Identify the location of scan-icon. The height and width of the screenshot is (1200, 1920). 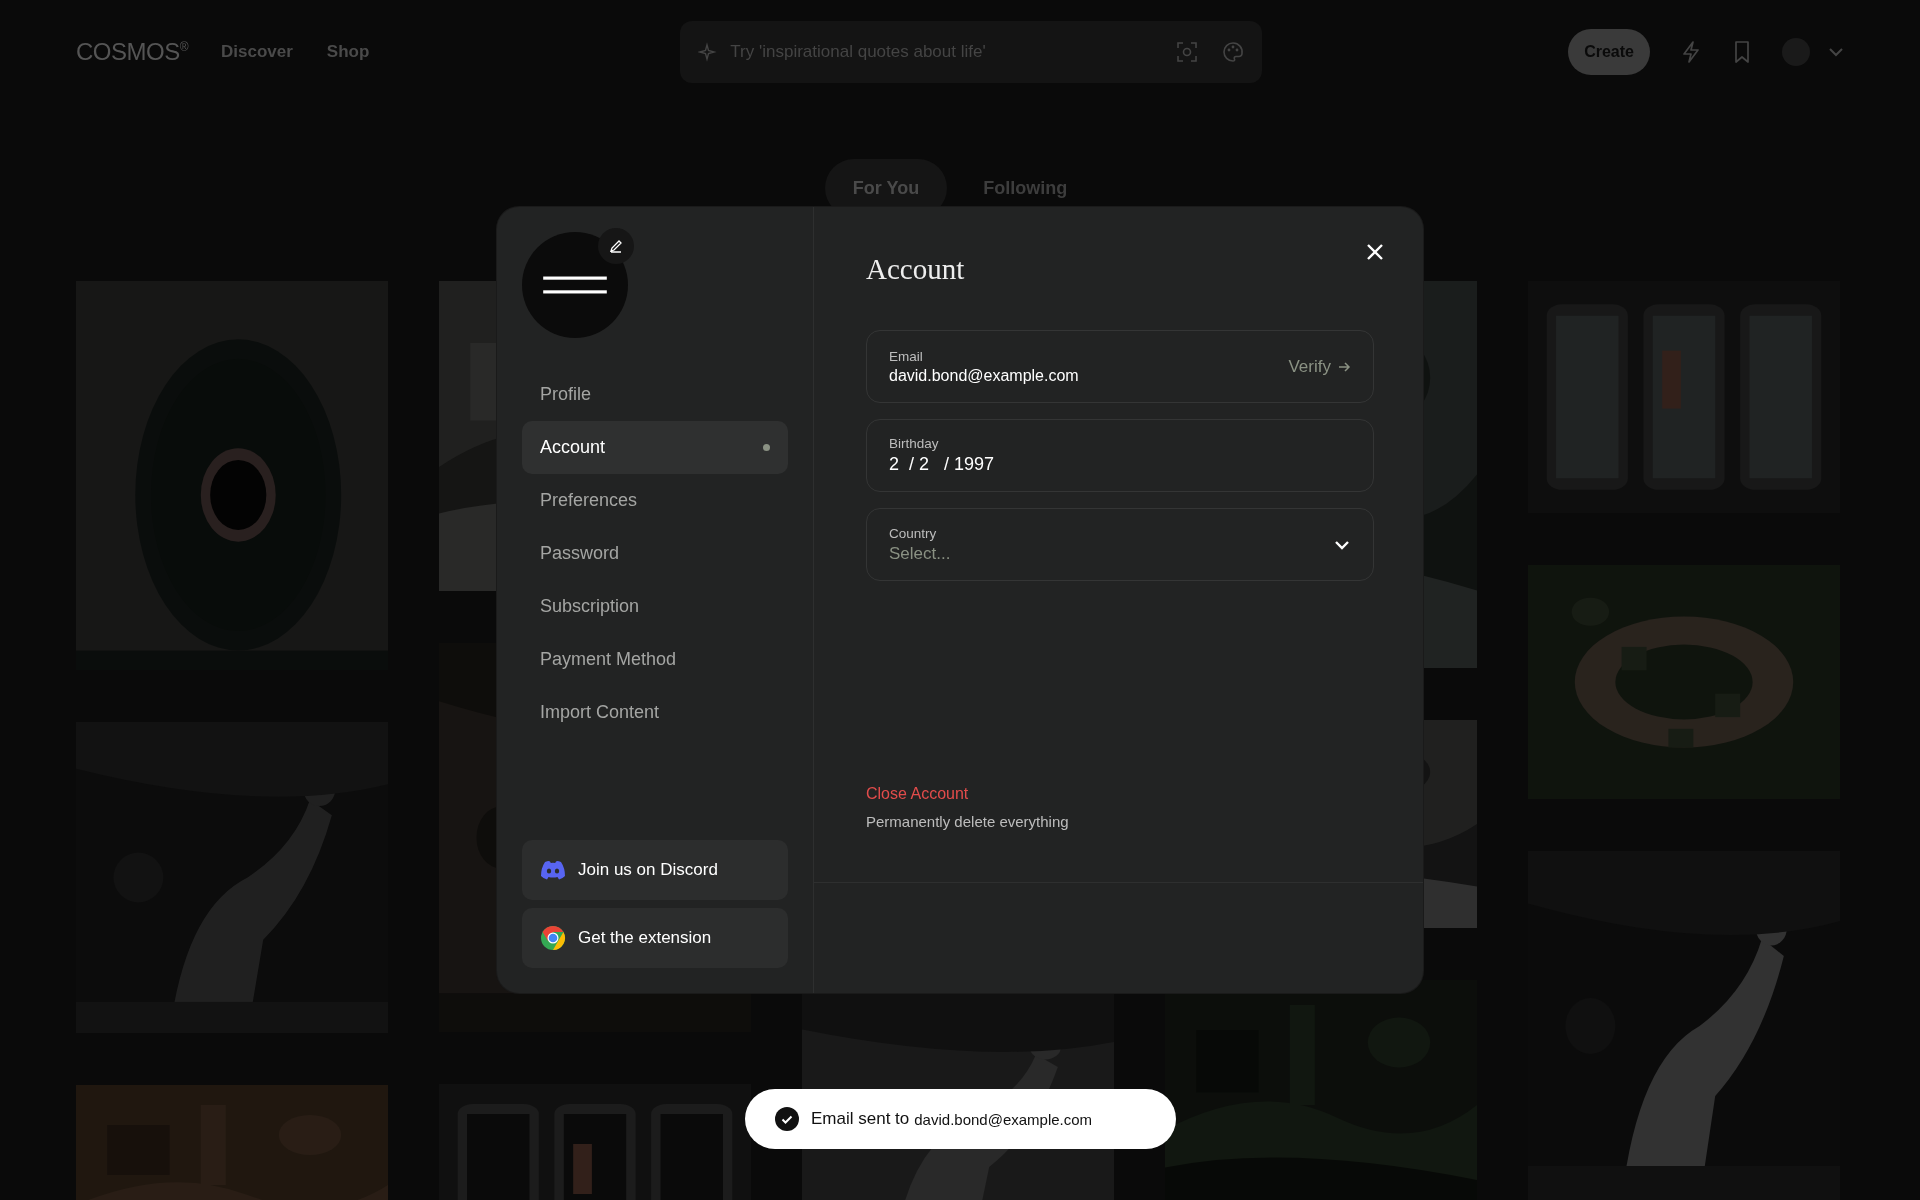
(1187, 51).